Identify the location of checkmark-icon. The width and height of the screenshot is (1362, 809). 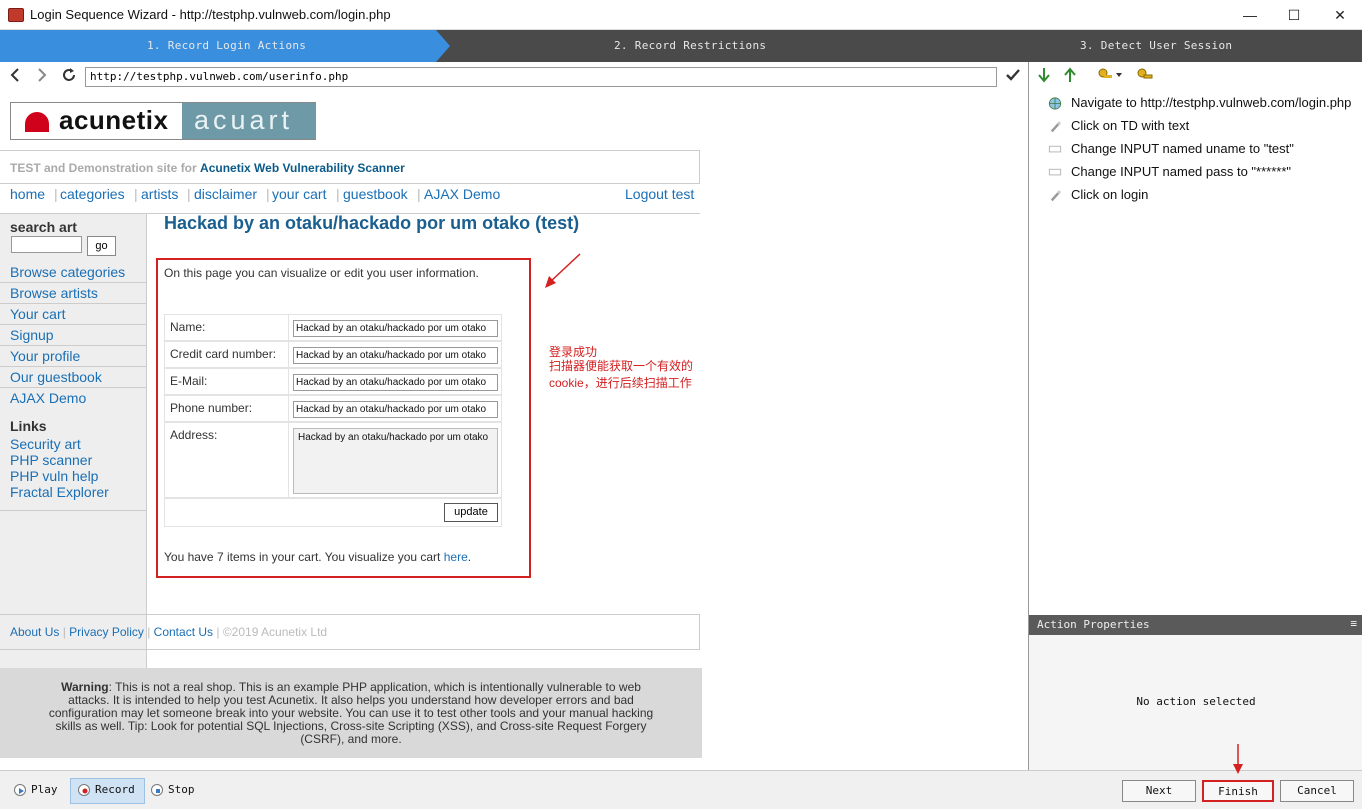
(1013, 77).